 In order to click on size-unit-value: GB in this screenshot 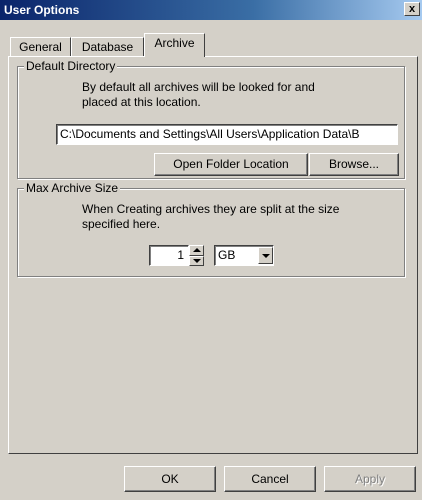, I will do `click(227, 255)`.